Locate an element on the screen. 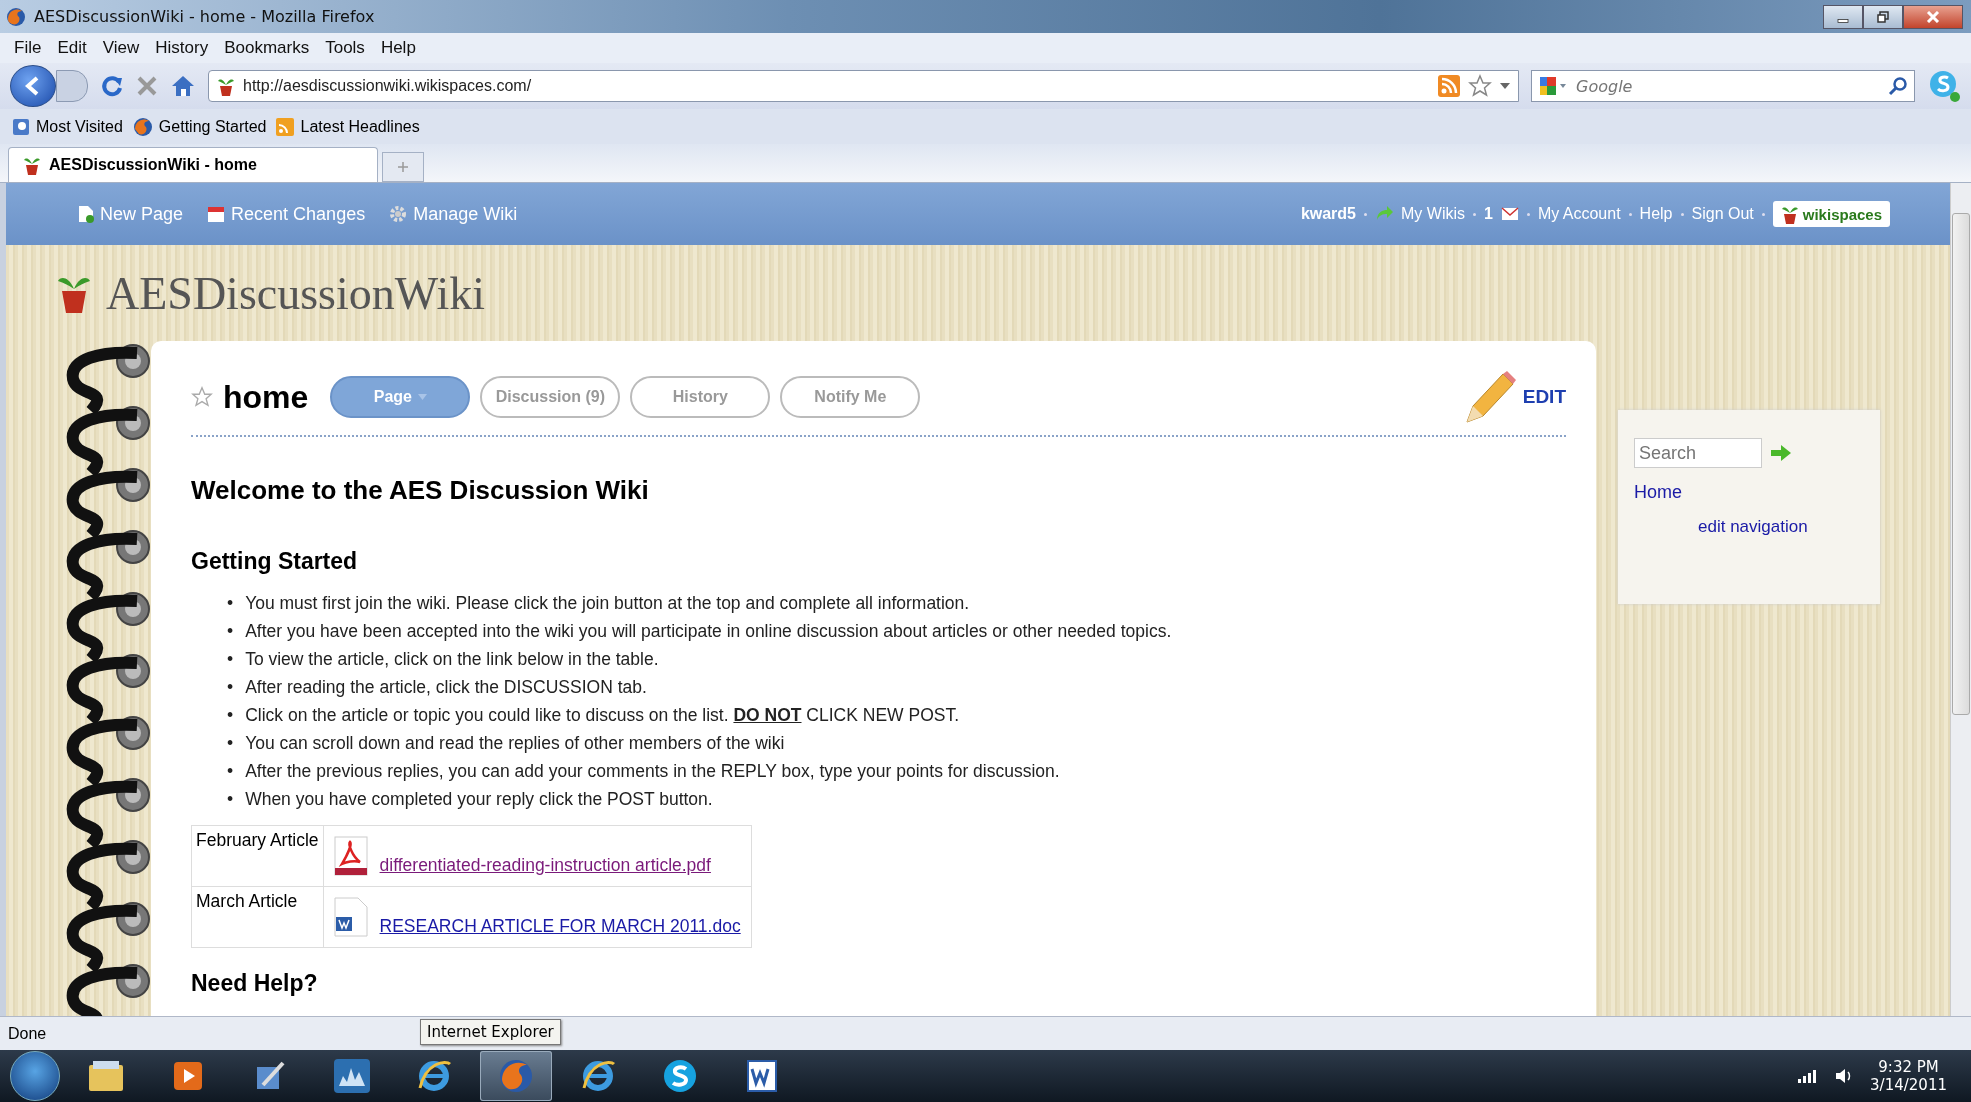 This screenshot has width=1971, height=1102. arrow-icon is located at coordinates (1384, 214).